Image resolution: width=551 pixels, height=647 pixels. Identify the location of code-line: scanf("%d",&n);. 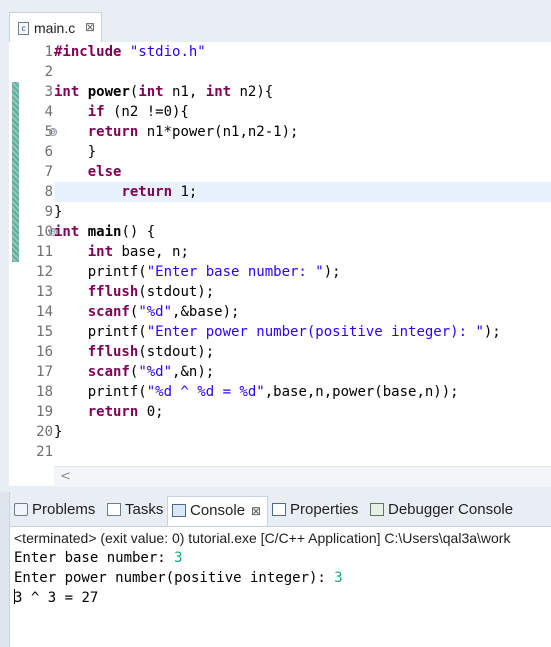
(151, 372).